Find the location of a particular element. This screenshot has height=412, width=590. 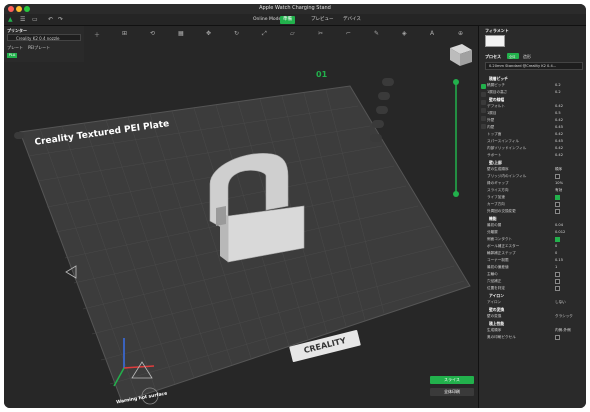

param-row: 1層目 0.5 is located at coordinates (533, 113).